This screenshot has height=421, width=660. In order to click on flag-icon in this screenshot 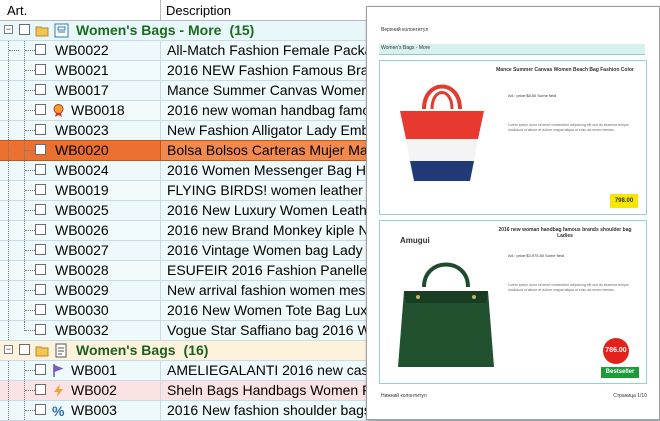, I will do `click(58, 370)`.